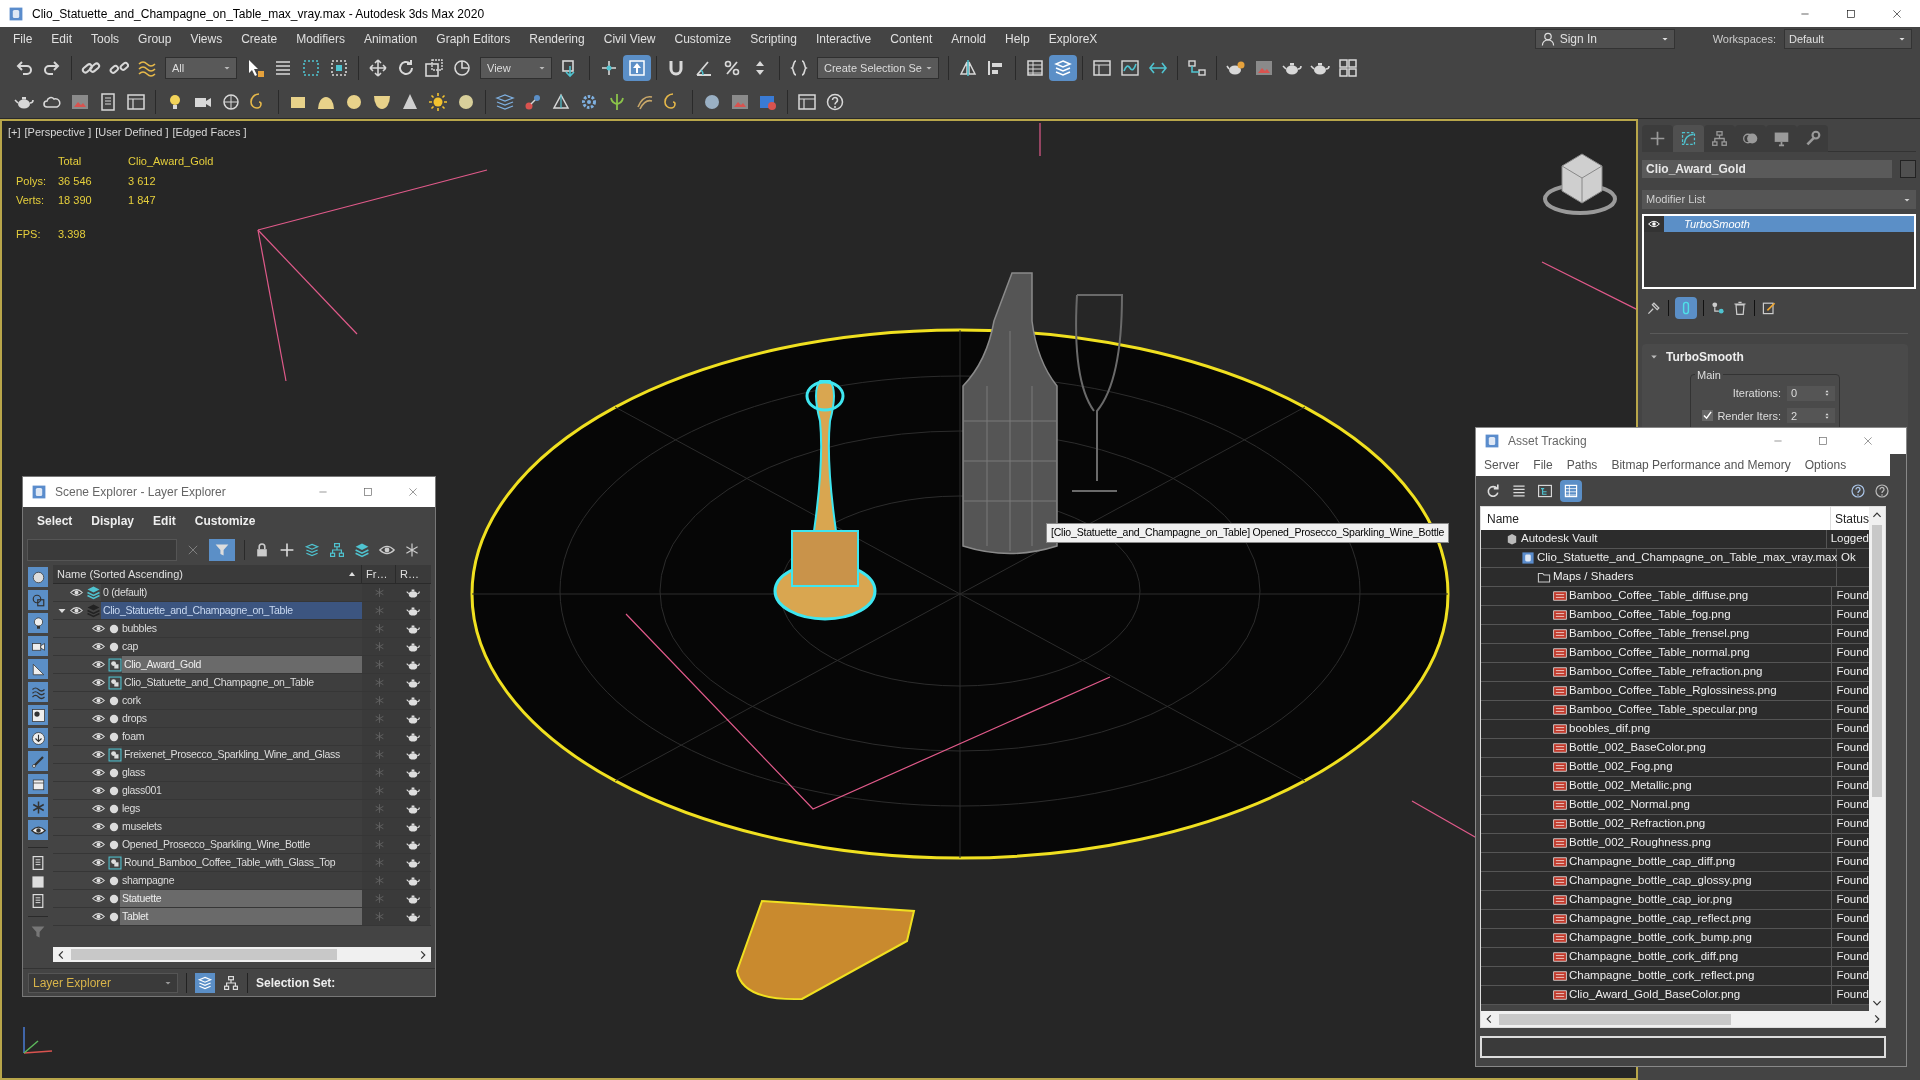 The width and height of the screenshot is (1920, 1080). Describe the element at coordinates (629, 39) in the screenshot. I see `menu-item: Civil View` at that location.